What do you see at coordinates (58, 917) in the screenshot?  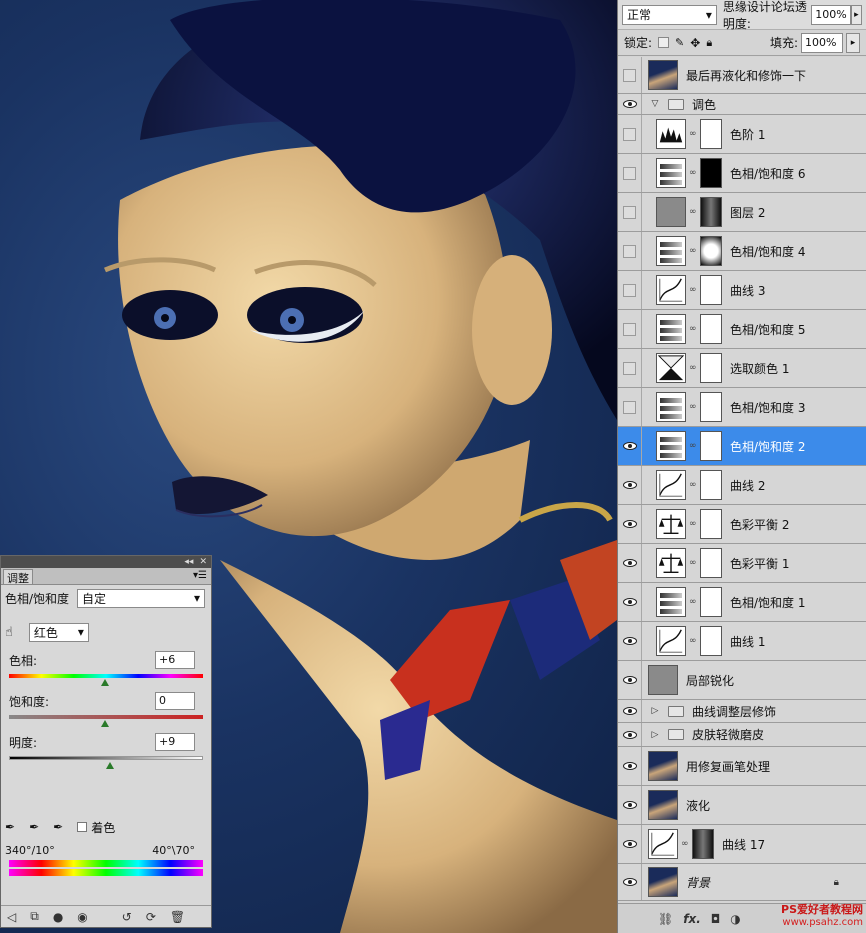 I see `clip-layer-icon: ●` at bounding box center [58, 917].